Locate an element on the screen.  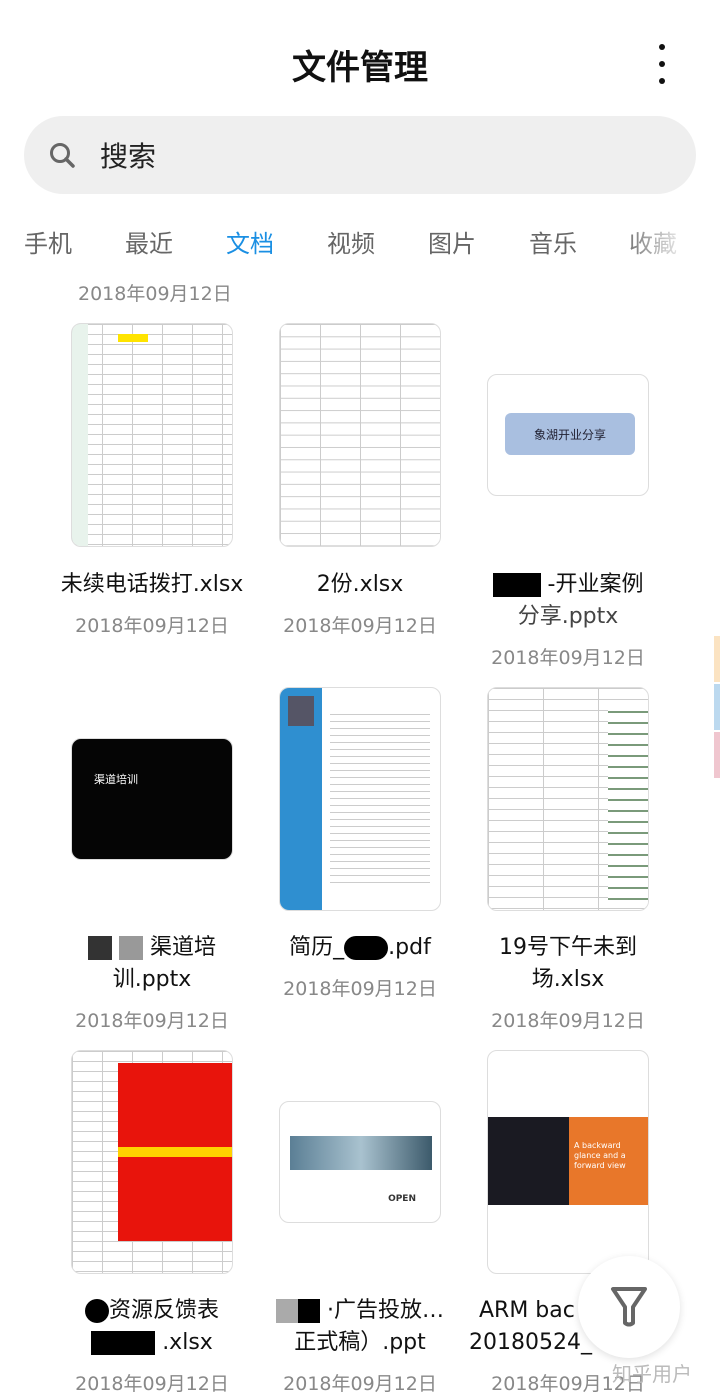
search-input: 搜索 is located at coordinates (360, 155).